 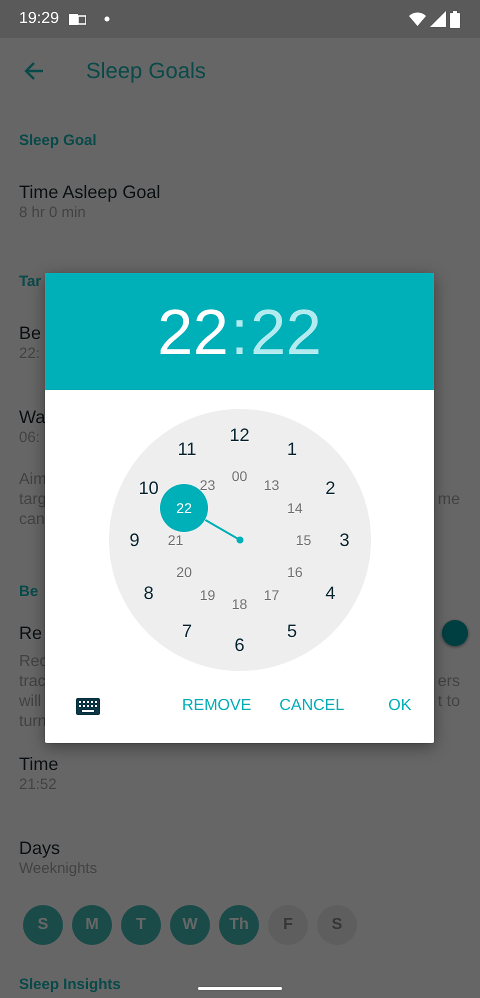 What do you see at coordinates (30, 333) in the screenshot?
I see `setting-label: Be` at bounding box center [30, 333].